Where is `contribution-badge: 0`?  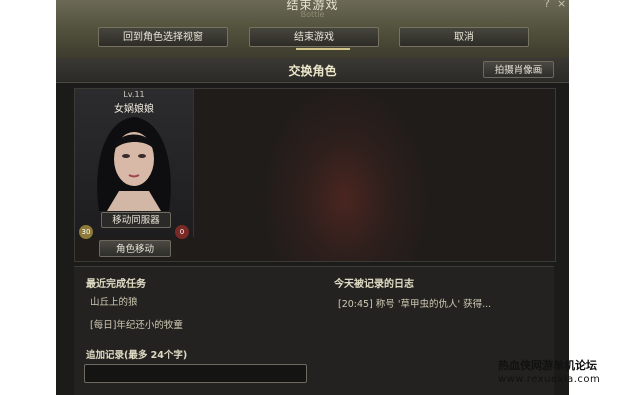 contribution-badge: 0 is located at coordinates (182, 232).